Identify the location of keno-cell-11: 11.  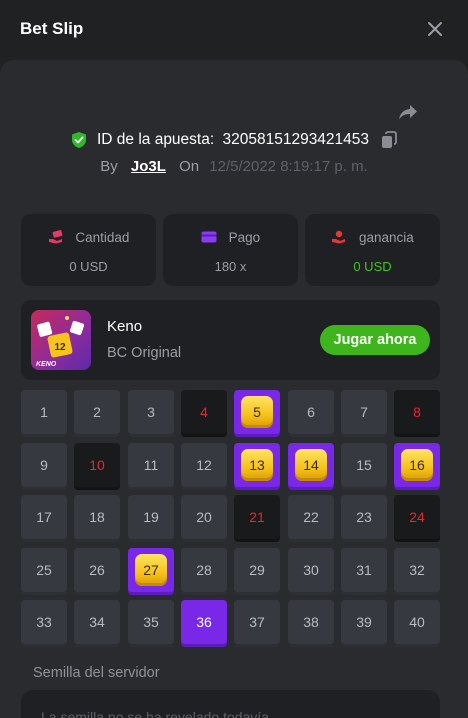
(151, 465).